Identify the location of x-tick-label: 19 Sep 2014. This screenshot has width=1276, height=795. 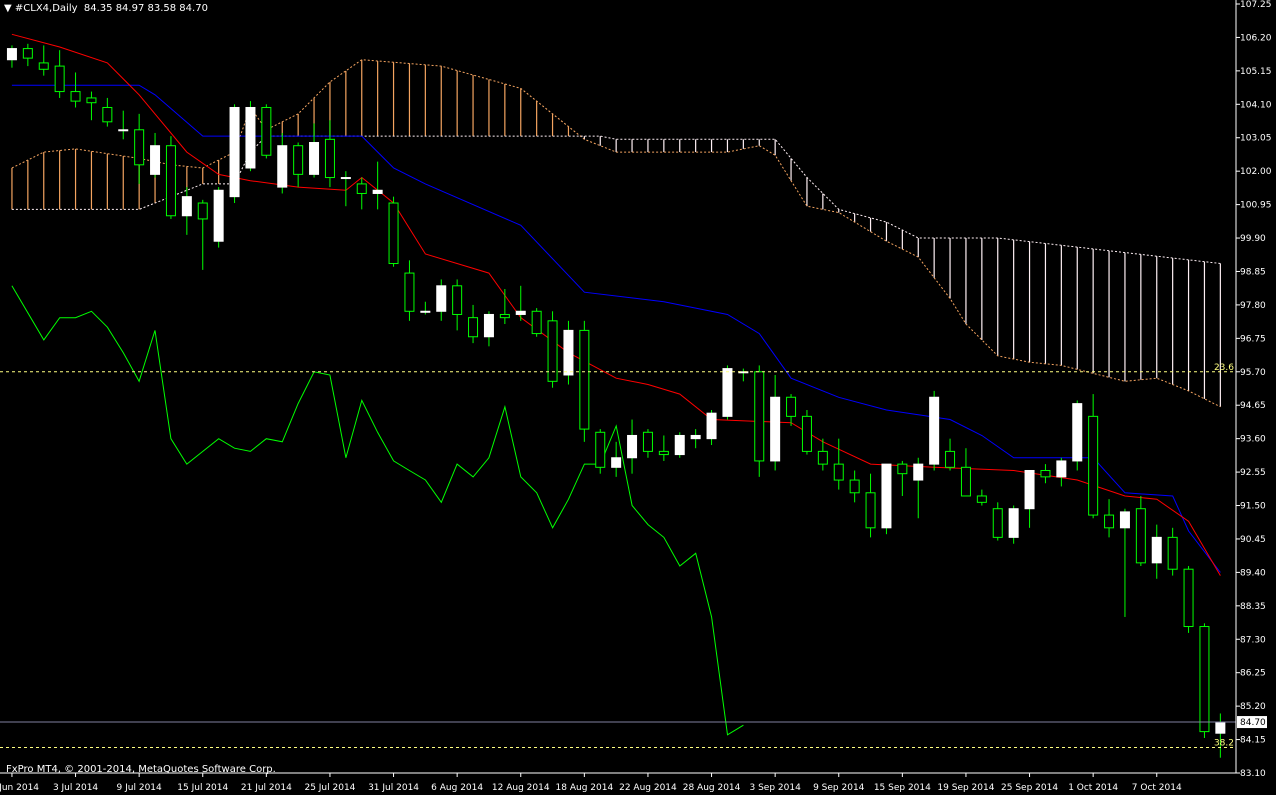
(965, 788).